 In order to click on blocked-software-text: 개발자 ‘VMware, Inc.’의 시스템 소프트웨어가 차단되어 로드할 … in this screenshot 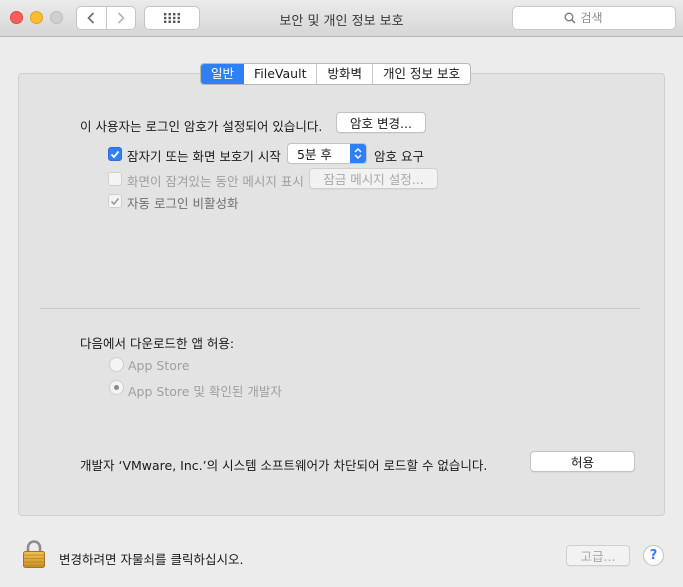, I will do `click(284, 465)`.